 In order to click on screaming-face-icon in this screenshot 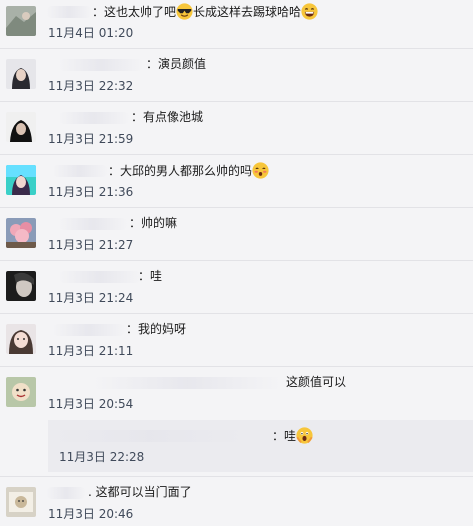, I will do `click(304, 435)`.